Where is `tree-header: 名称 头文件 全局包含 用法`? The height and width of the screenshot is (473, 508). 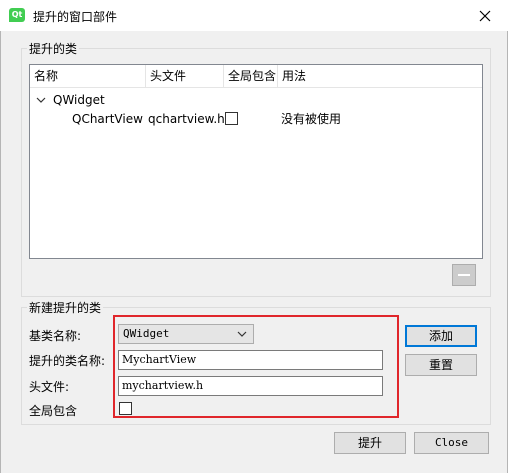 tree-header: 名称 头文件 全局包含 用法 is located at coordinates (256, 76).